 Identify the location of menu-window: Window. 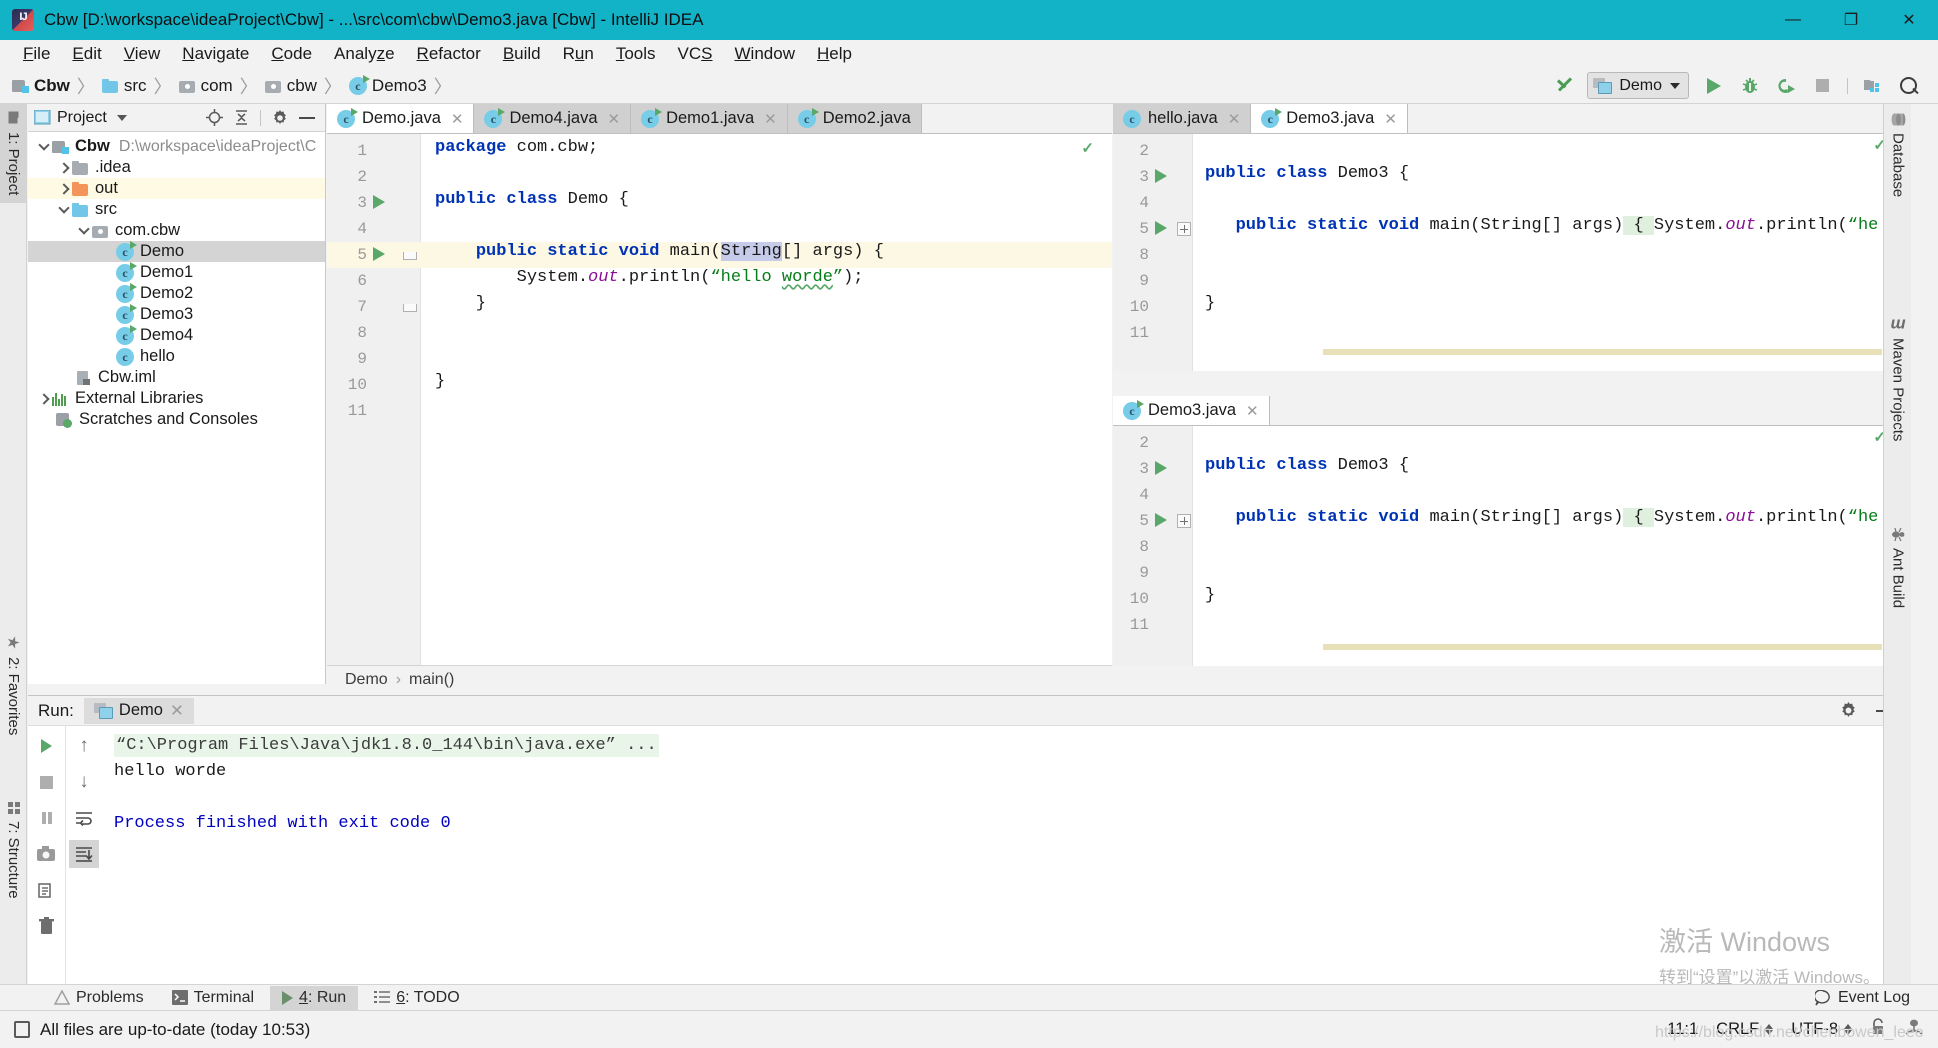
(765, 54).